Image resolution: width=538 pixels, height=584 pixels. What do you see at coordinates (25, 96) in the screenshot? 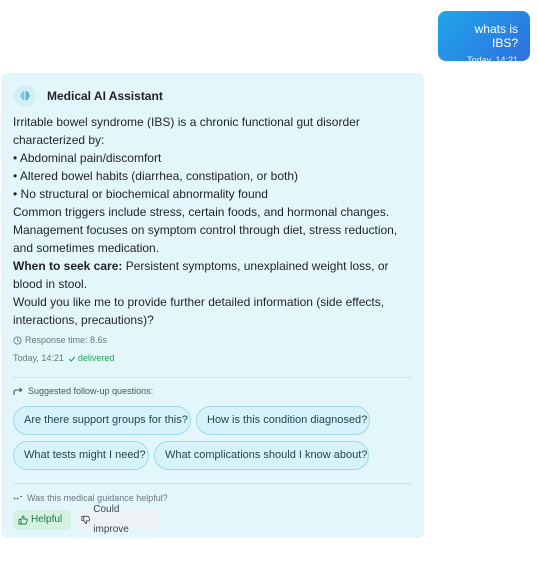
I see `brain-icon` at bounding box center [25, 96].